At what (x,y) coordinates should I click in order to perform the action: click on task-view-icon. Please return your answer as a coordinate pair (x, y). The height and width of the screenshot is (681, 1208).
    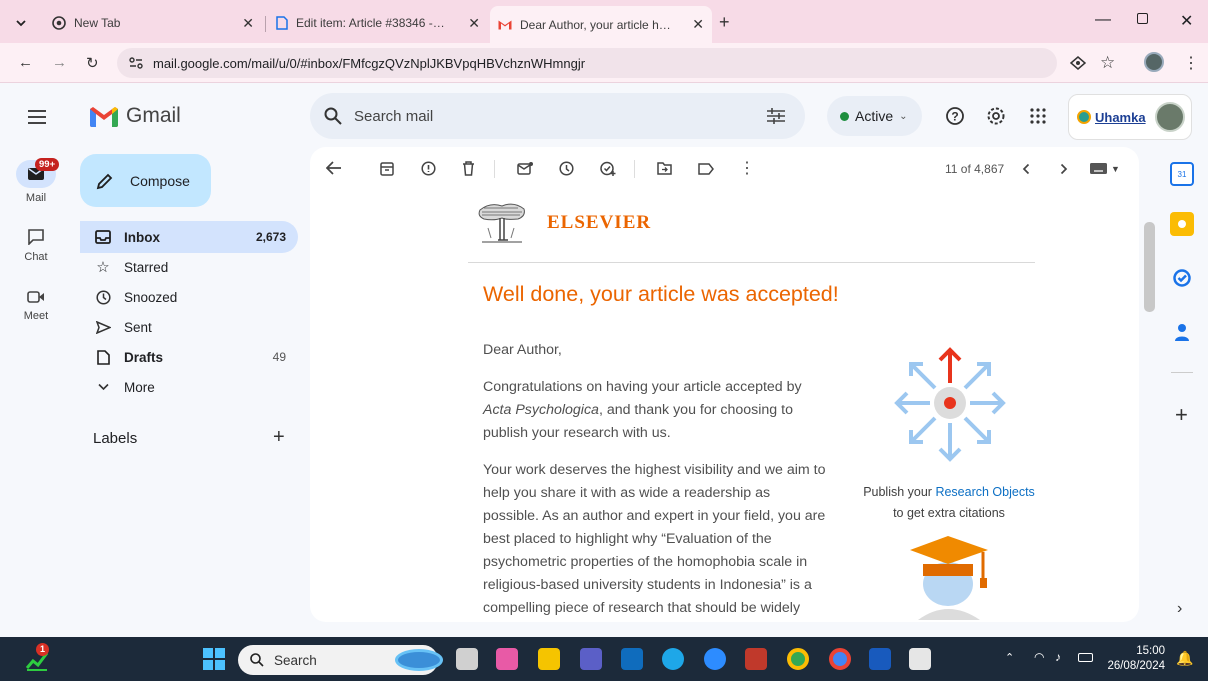
    Looking at the image, I should click on (467, 659).